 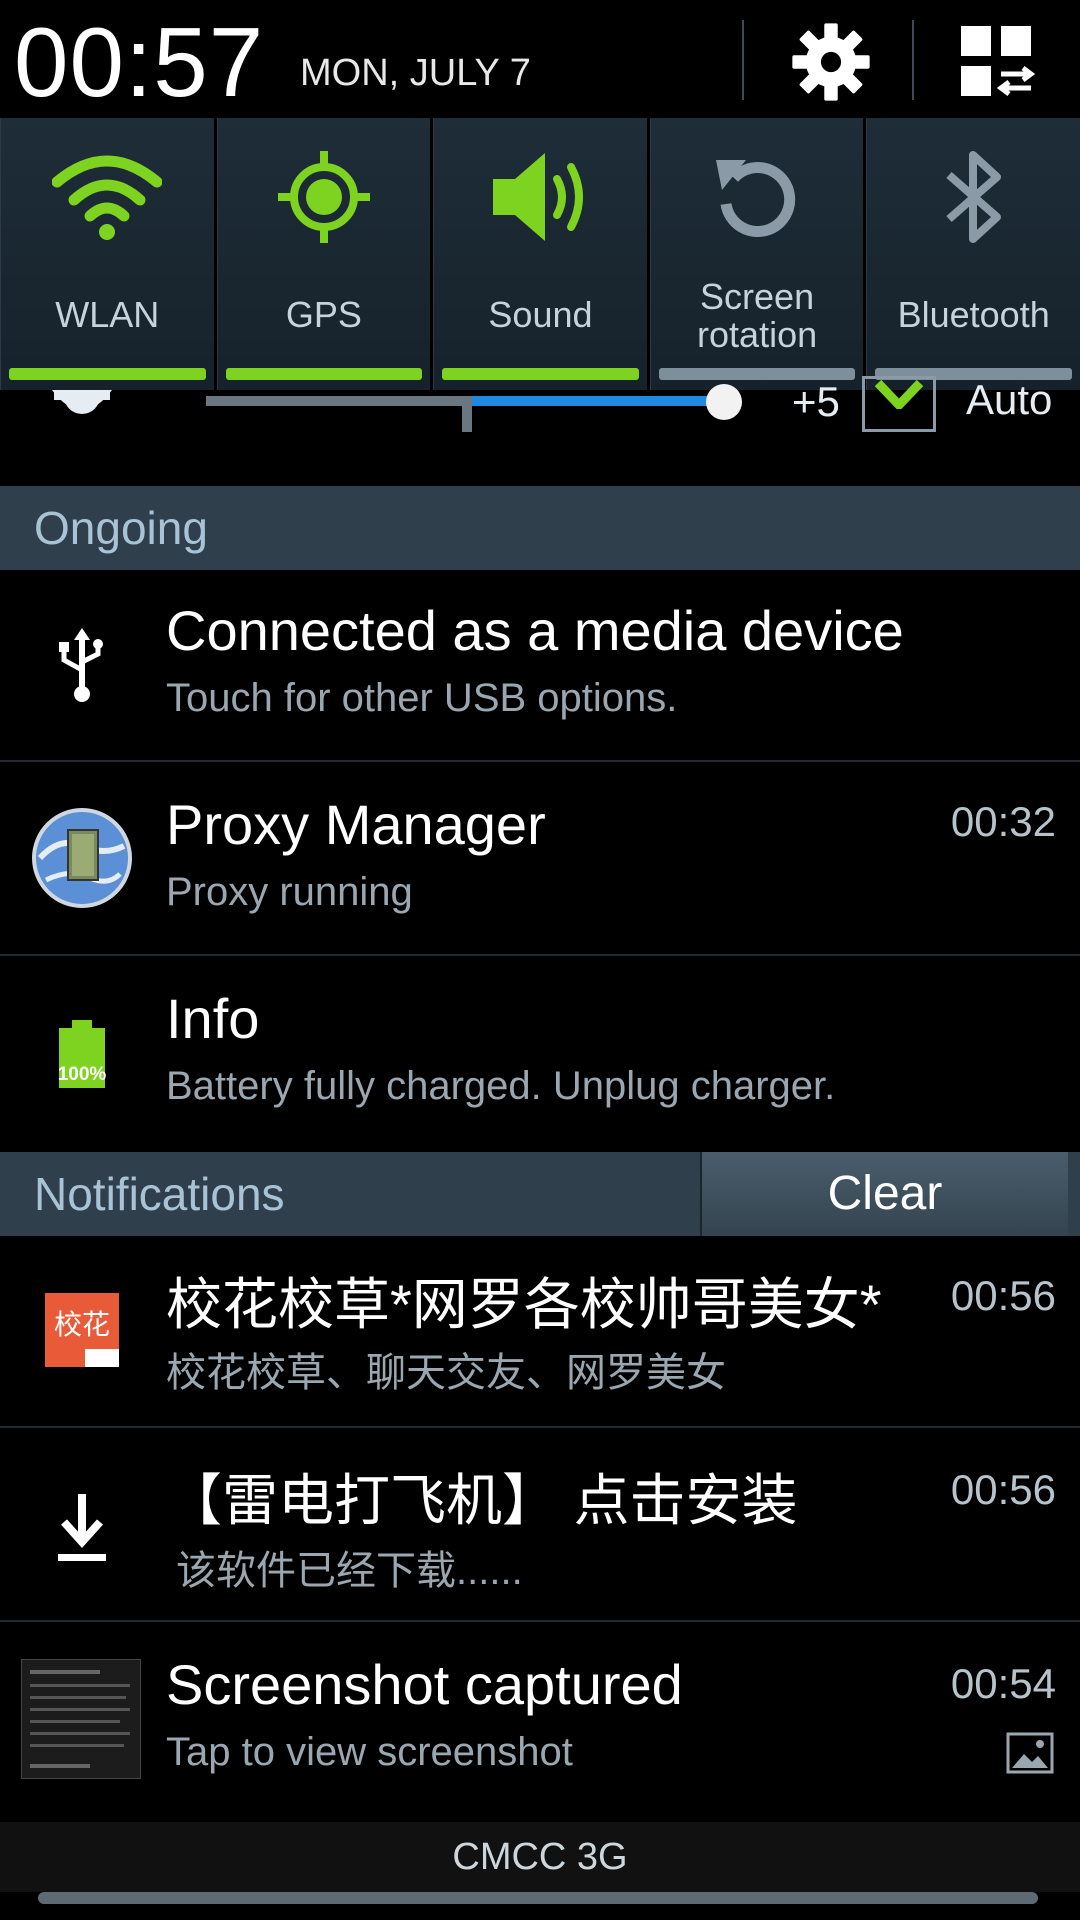 I want to click on notification-title: Screenshot captured, so click(x=424, y=1684).